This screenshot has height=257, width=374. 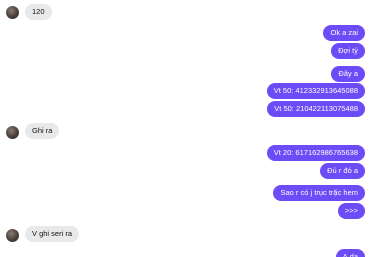 What do you see at coordinates (315, 91) in the screenshot?
I see `message-bubble-outgoing: Vt 50: 412332913645088` at bounding box center [315, 91].